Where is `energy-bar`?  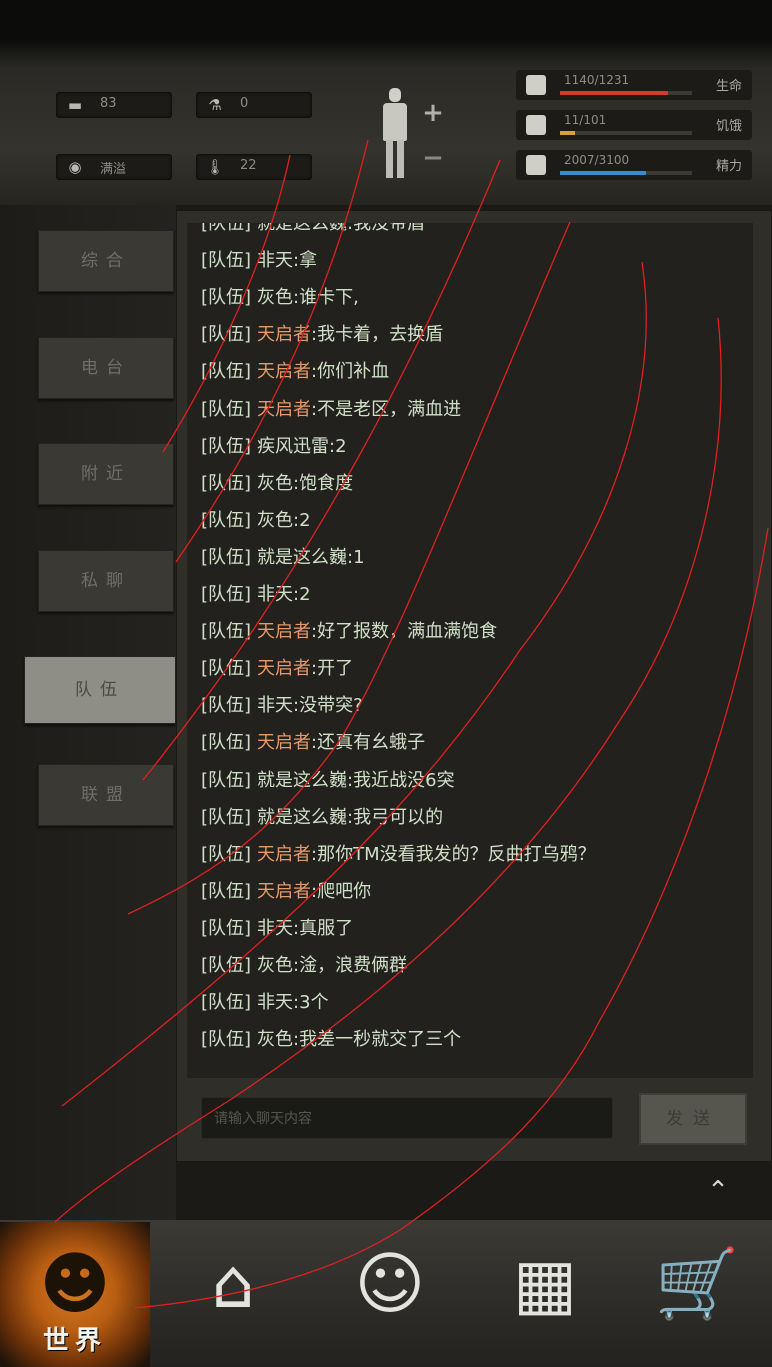
energy-bar is located at coordinates (626, 173).